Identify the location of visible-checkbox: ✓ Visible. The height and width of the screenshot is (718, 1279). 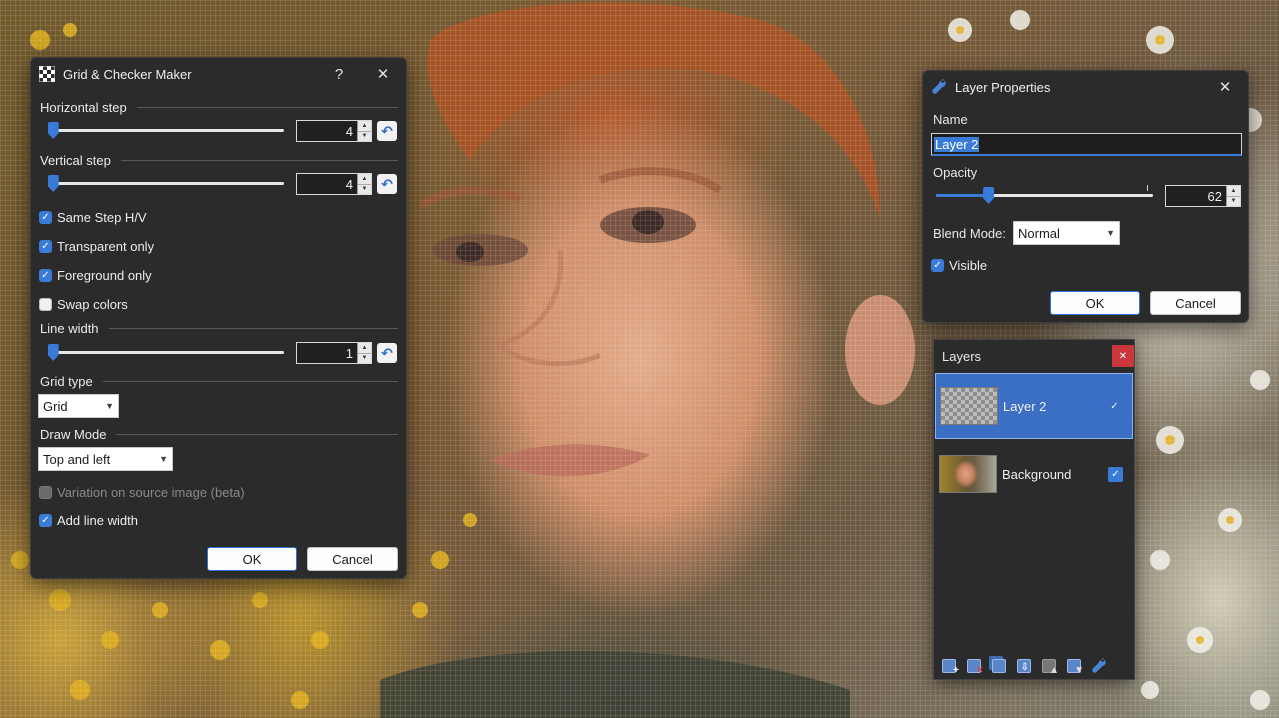
(959, 265).